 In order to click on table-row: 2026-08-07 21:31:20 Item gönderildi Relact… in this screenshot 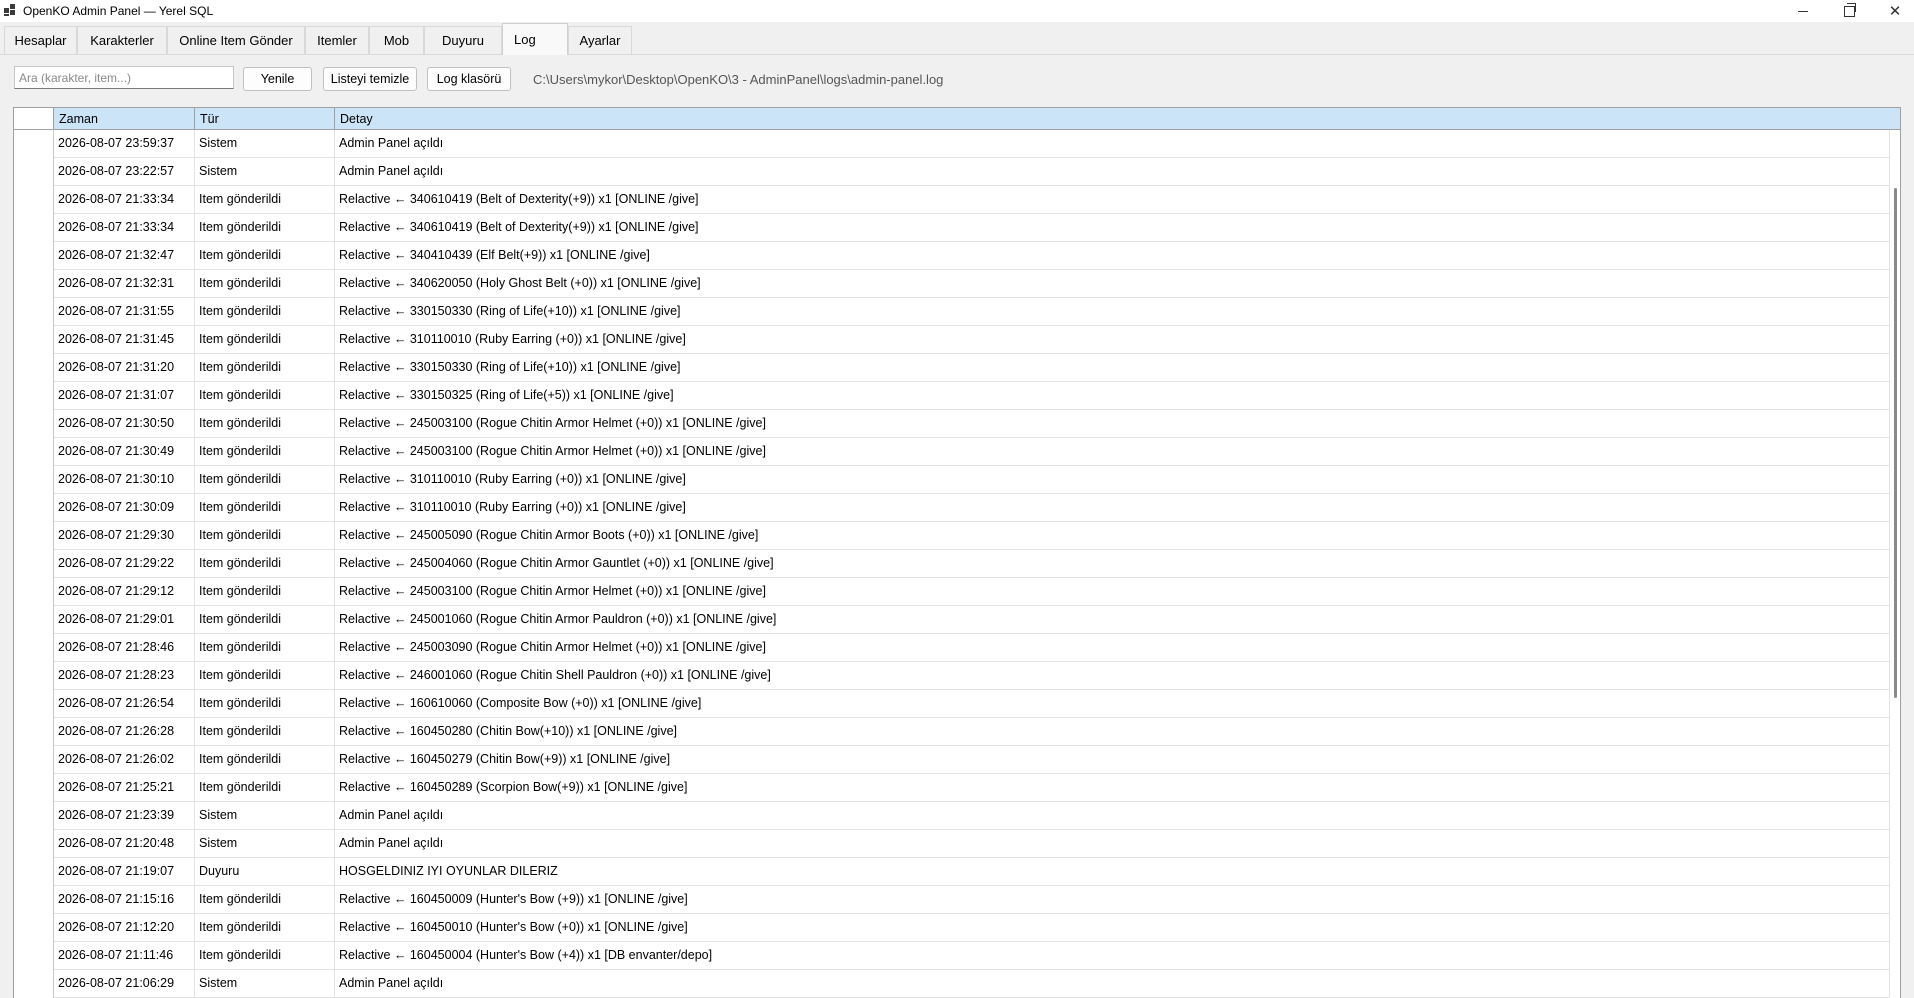, I will do `click(952, 368)`.